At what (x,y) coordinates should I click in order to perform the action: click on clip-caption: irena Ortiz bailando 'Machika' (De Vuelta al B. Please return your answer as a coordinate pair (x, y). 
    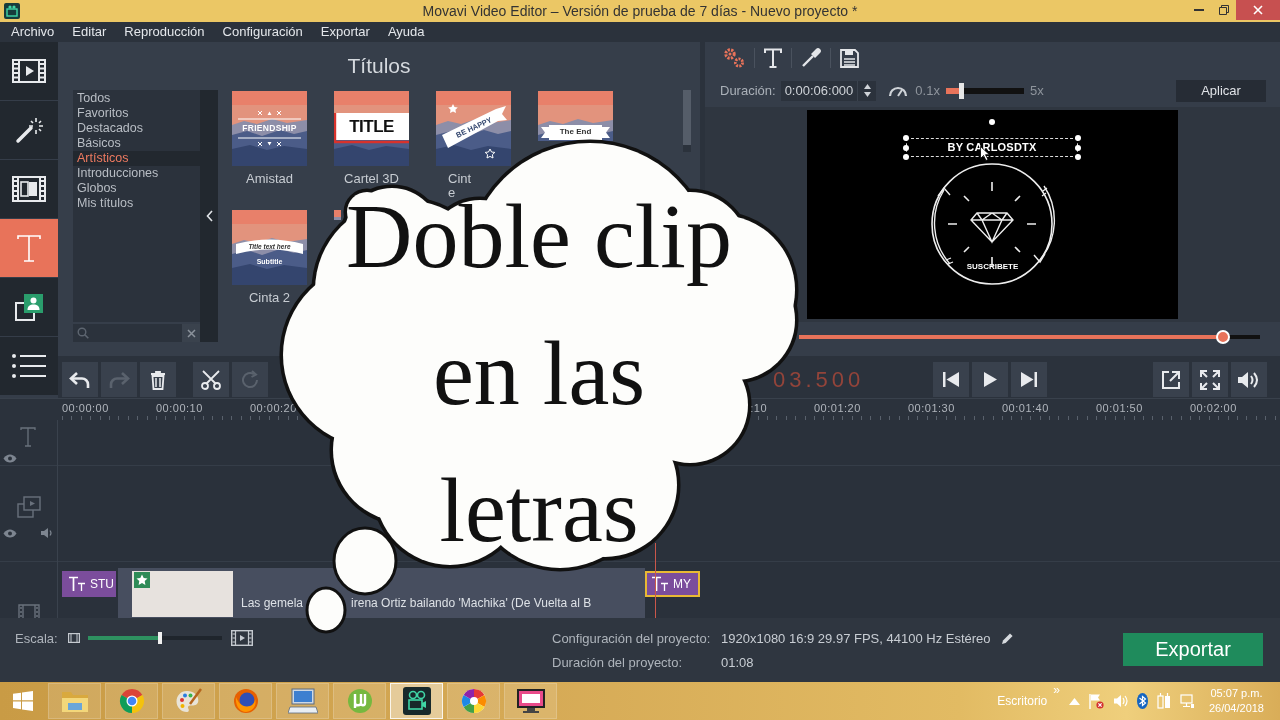
    Looking at the image, I should click on (471, 603).